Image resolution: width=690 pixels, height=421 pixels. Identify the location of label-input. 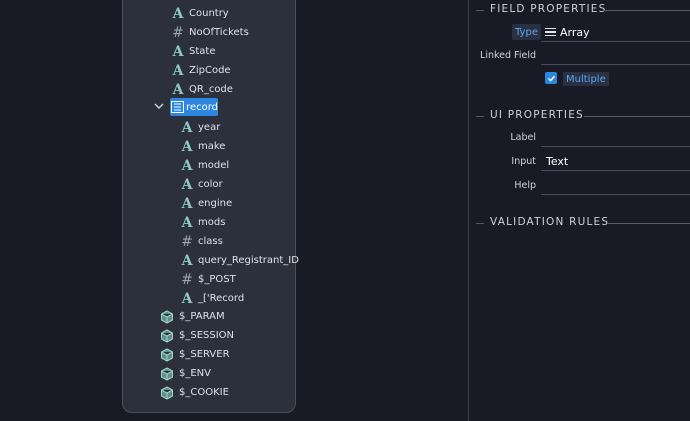
(615, 146).